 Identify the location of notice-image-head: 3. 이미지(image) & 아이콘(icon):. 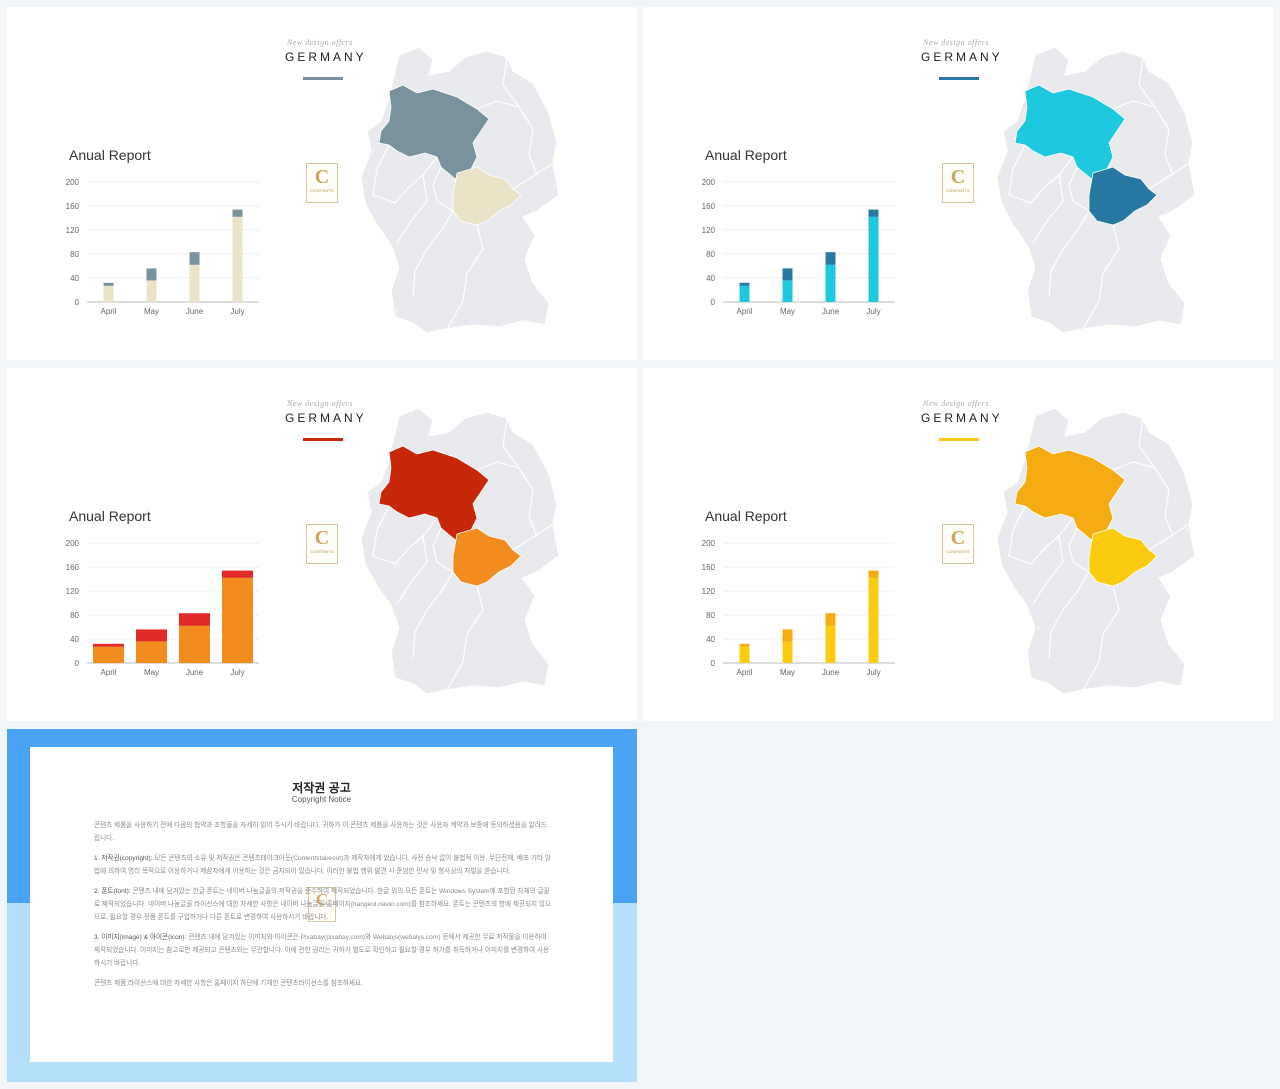
(140, 937).